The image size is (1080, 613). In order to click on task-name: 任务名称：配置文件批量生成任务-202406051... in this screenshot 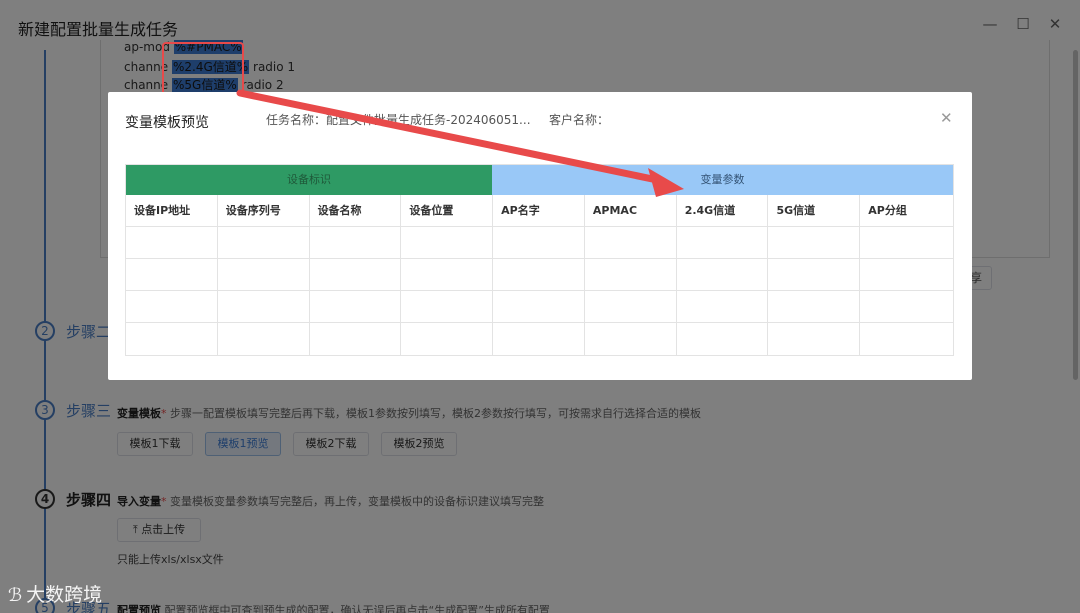, I will do `click(398, 119)`.